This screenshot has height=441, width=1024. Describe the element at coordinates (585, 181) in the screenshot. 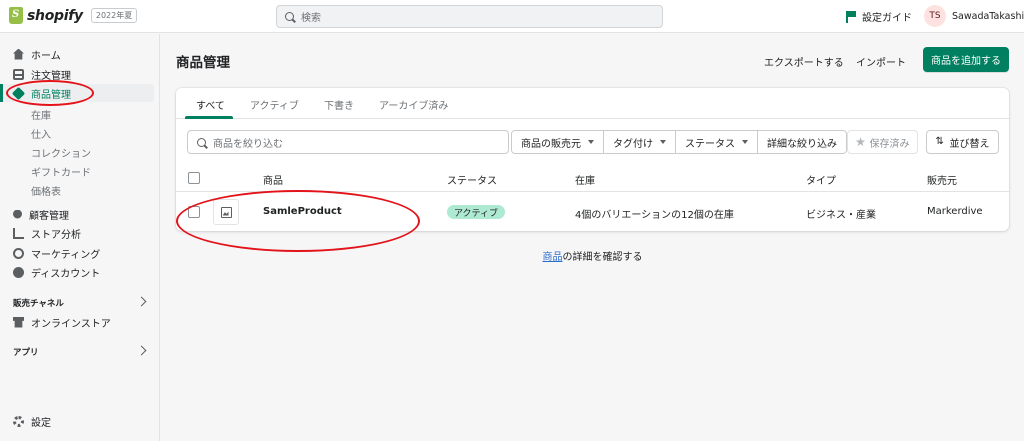

I see `column-header-inventory: 在庫` at that location.